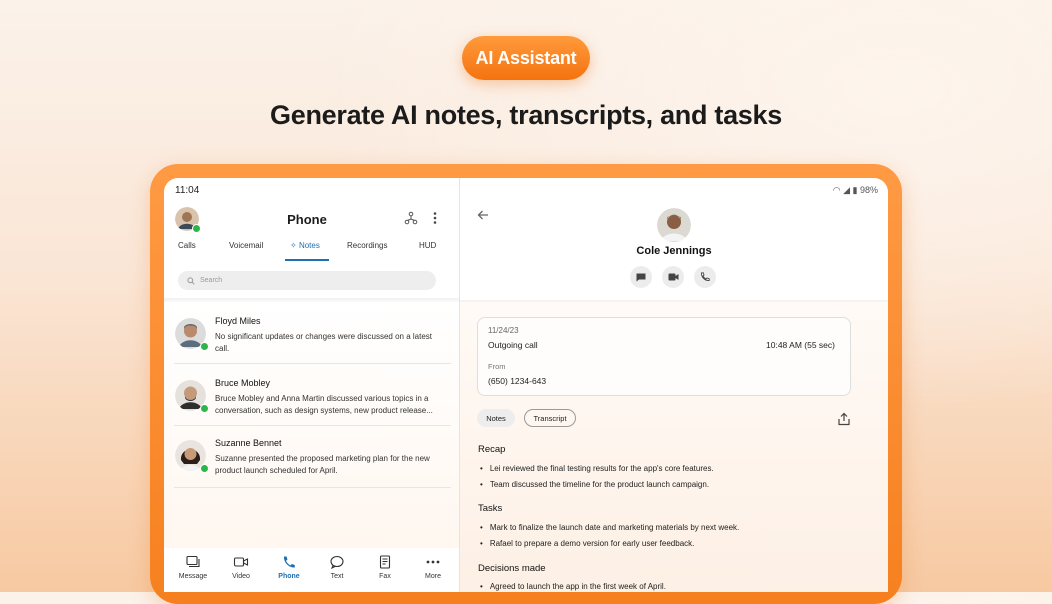  Describe the element at coordinates (193, 576) in the screenshot. I see `nav-label: Message` at that location.